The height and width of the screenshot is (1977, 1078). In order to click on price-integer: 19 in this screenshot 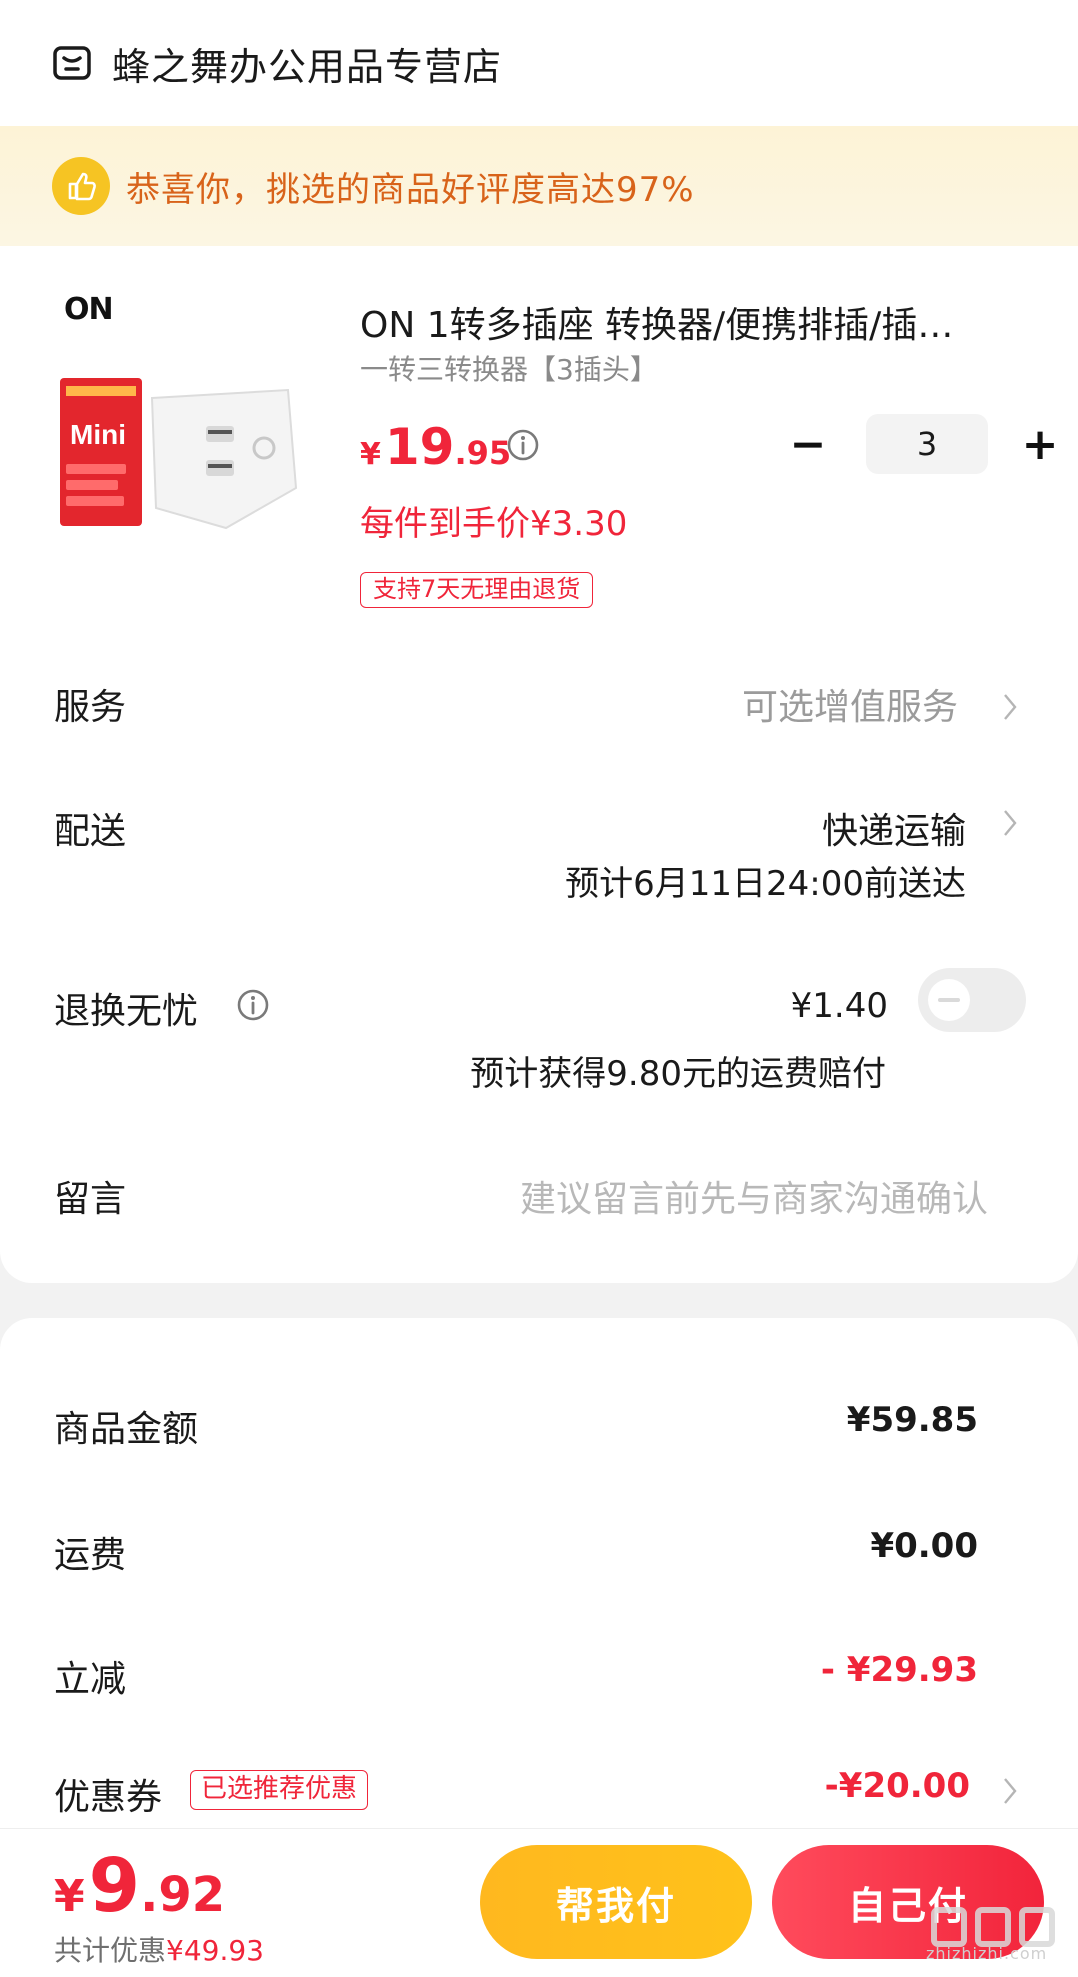, I will do `click(419, 447)`.